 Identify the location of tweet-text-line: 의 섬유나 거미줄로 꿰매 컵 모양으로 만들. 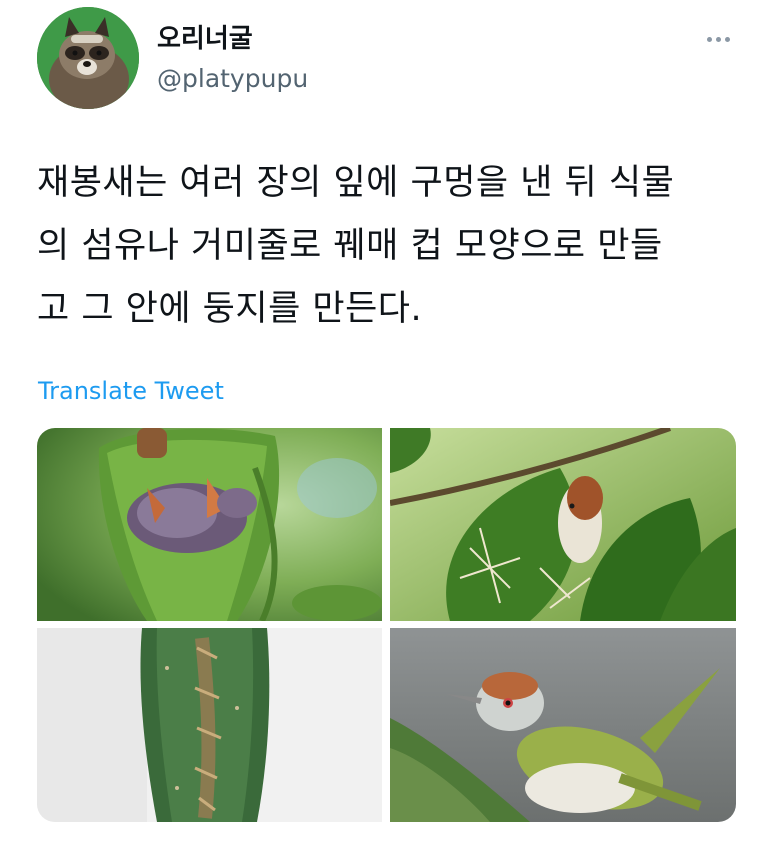
(350, 246).